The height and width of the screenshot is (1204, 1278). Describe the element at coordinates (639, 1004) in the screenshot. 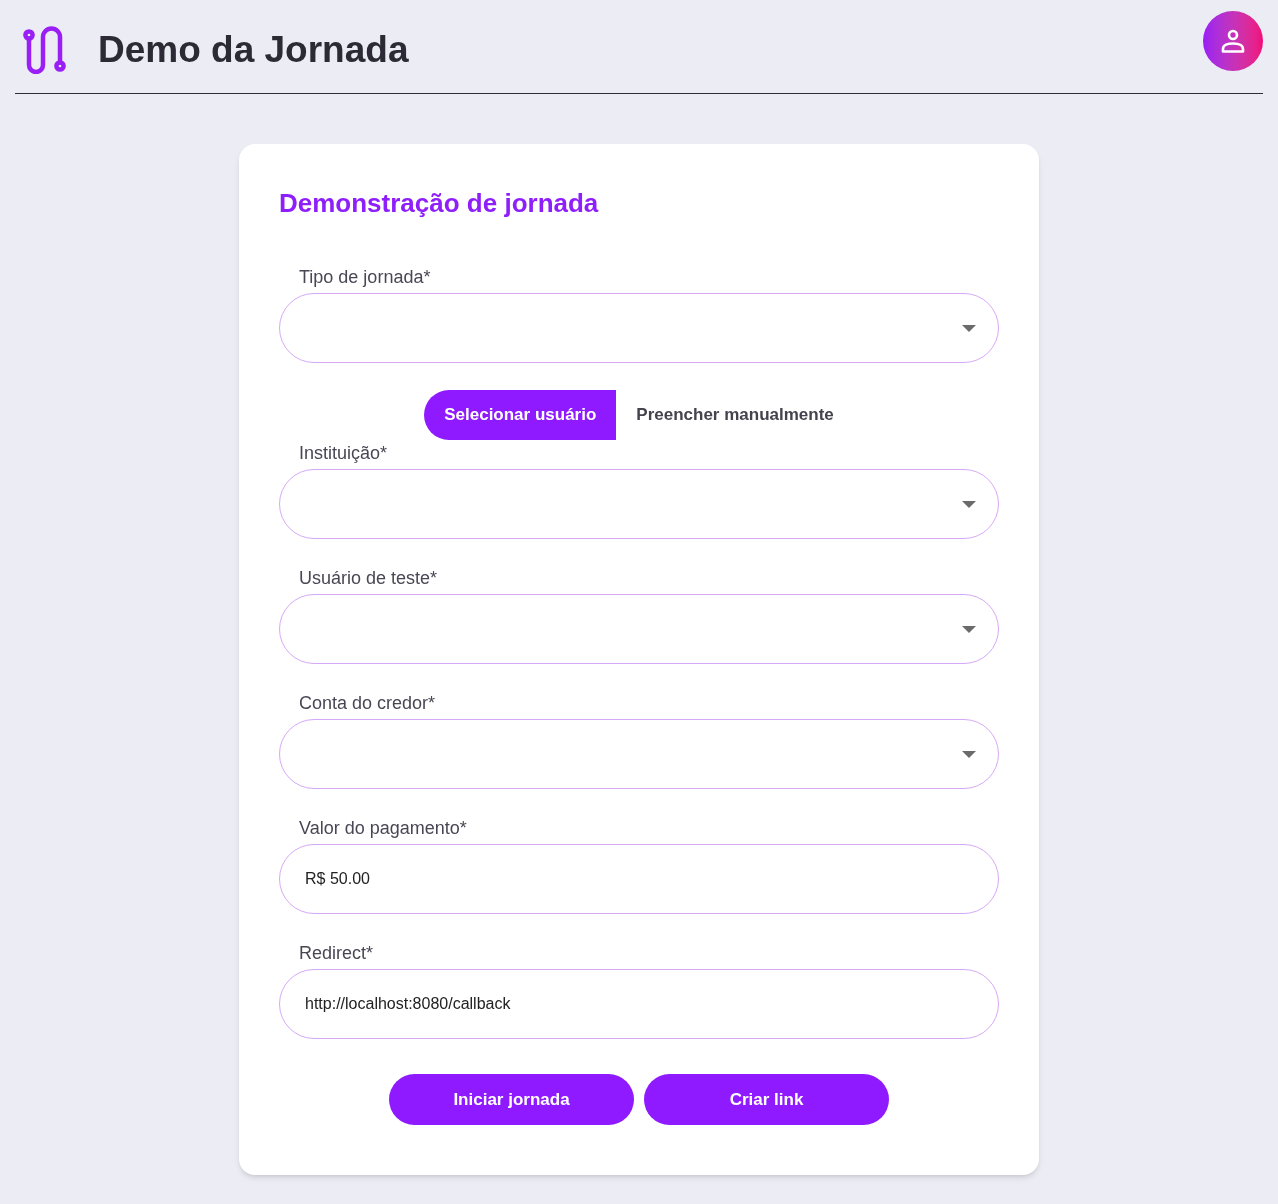

I see `text-field: http://localhost:8080/callback` at that location.